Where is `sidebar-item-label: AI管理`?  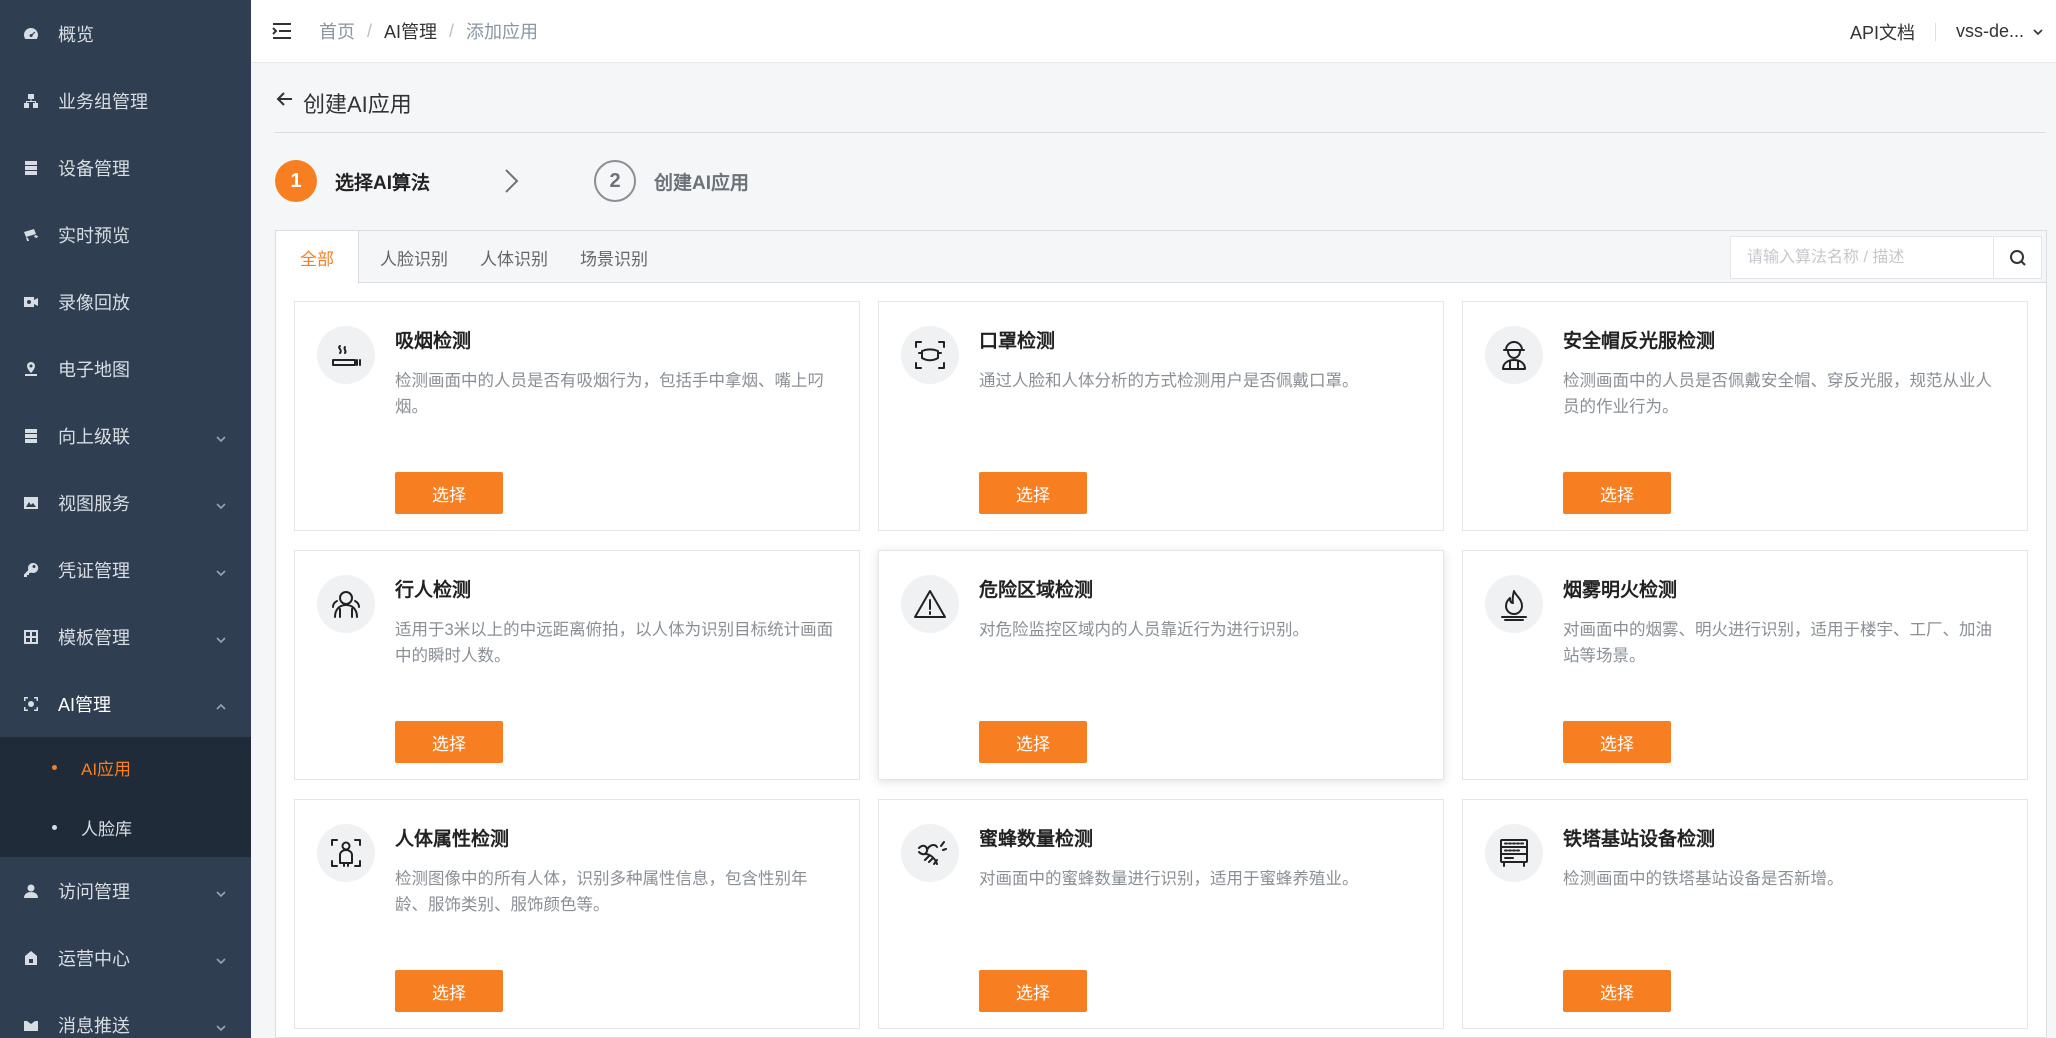
sidebar-item-label: AI管理 is located at coordinates (85, 704).